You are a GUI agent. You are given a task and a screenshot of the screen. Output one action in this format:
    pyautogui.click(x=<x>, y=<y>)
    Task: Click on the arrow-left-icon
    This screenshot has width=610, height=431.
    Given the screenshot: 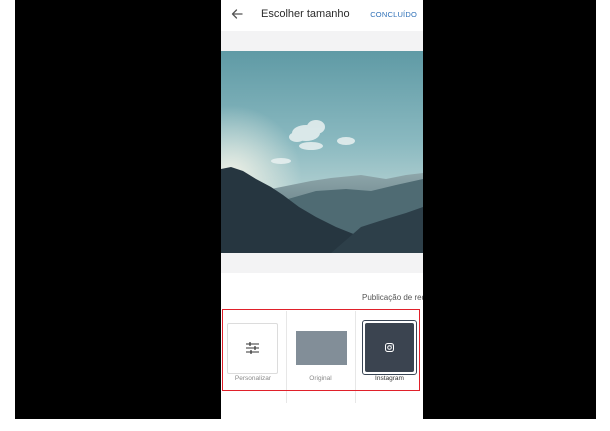 What is the action you would take?
    pyautogui.click(x=237, y=14)
    